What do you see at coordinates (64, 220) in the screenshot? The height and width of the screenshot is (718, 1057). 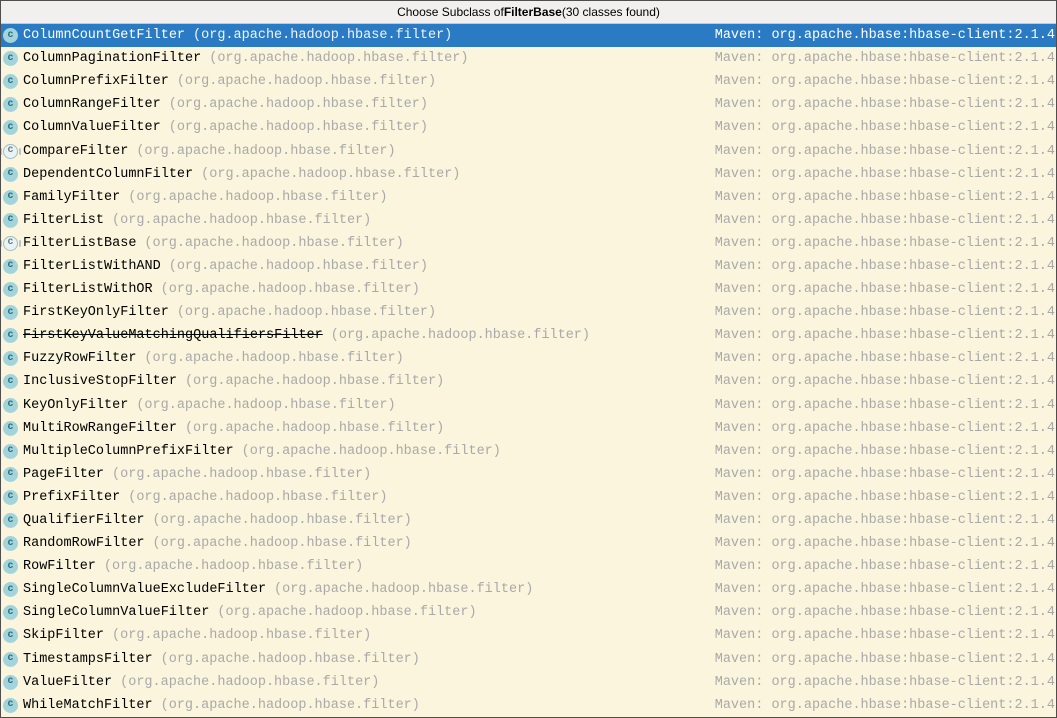 I see `class-name: FilterList` at bounding box center [64, 220].